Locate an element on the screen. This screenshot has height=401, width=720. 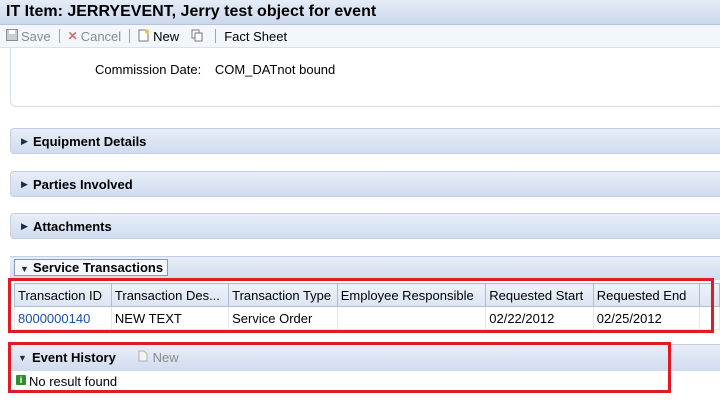
requested-end-cell: 02/25/2012 is located at coordinates (646, 318).